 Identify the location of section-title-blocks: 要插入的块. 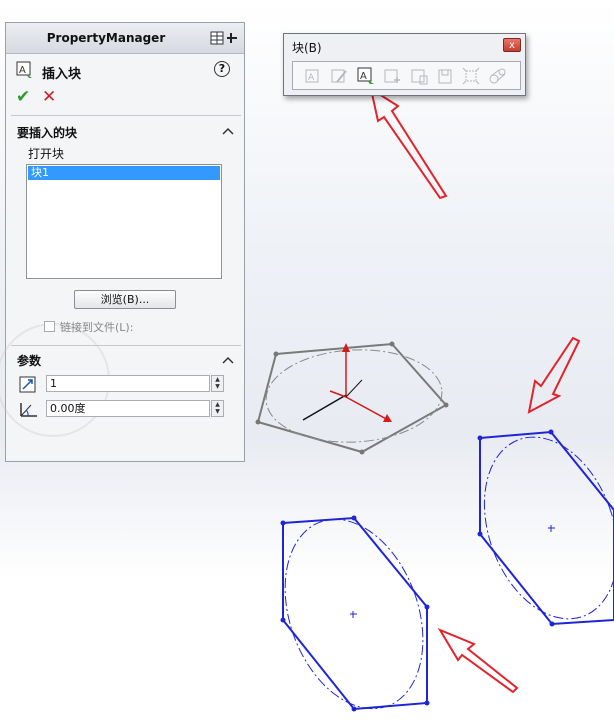
(47, 133).